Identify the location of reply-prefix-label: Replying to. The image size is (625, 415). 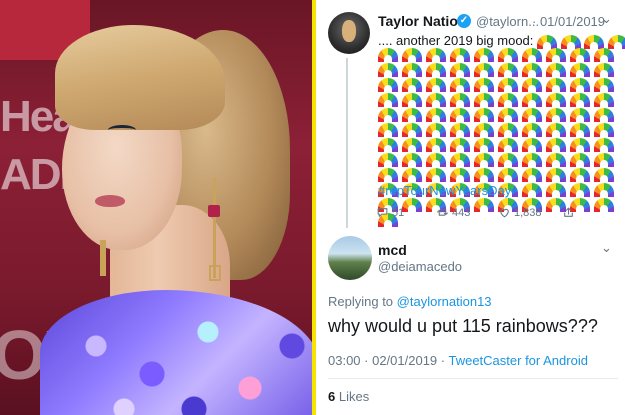
(361, 301).